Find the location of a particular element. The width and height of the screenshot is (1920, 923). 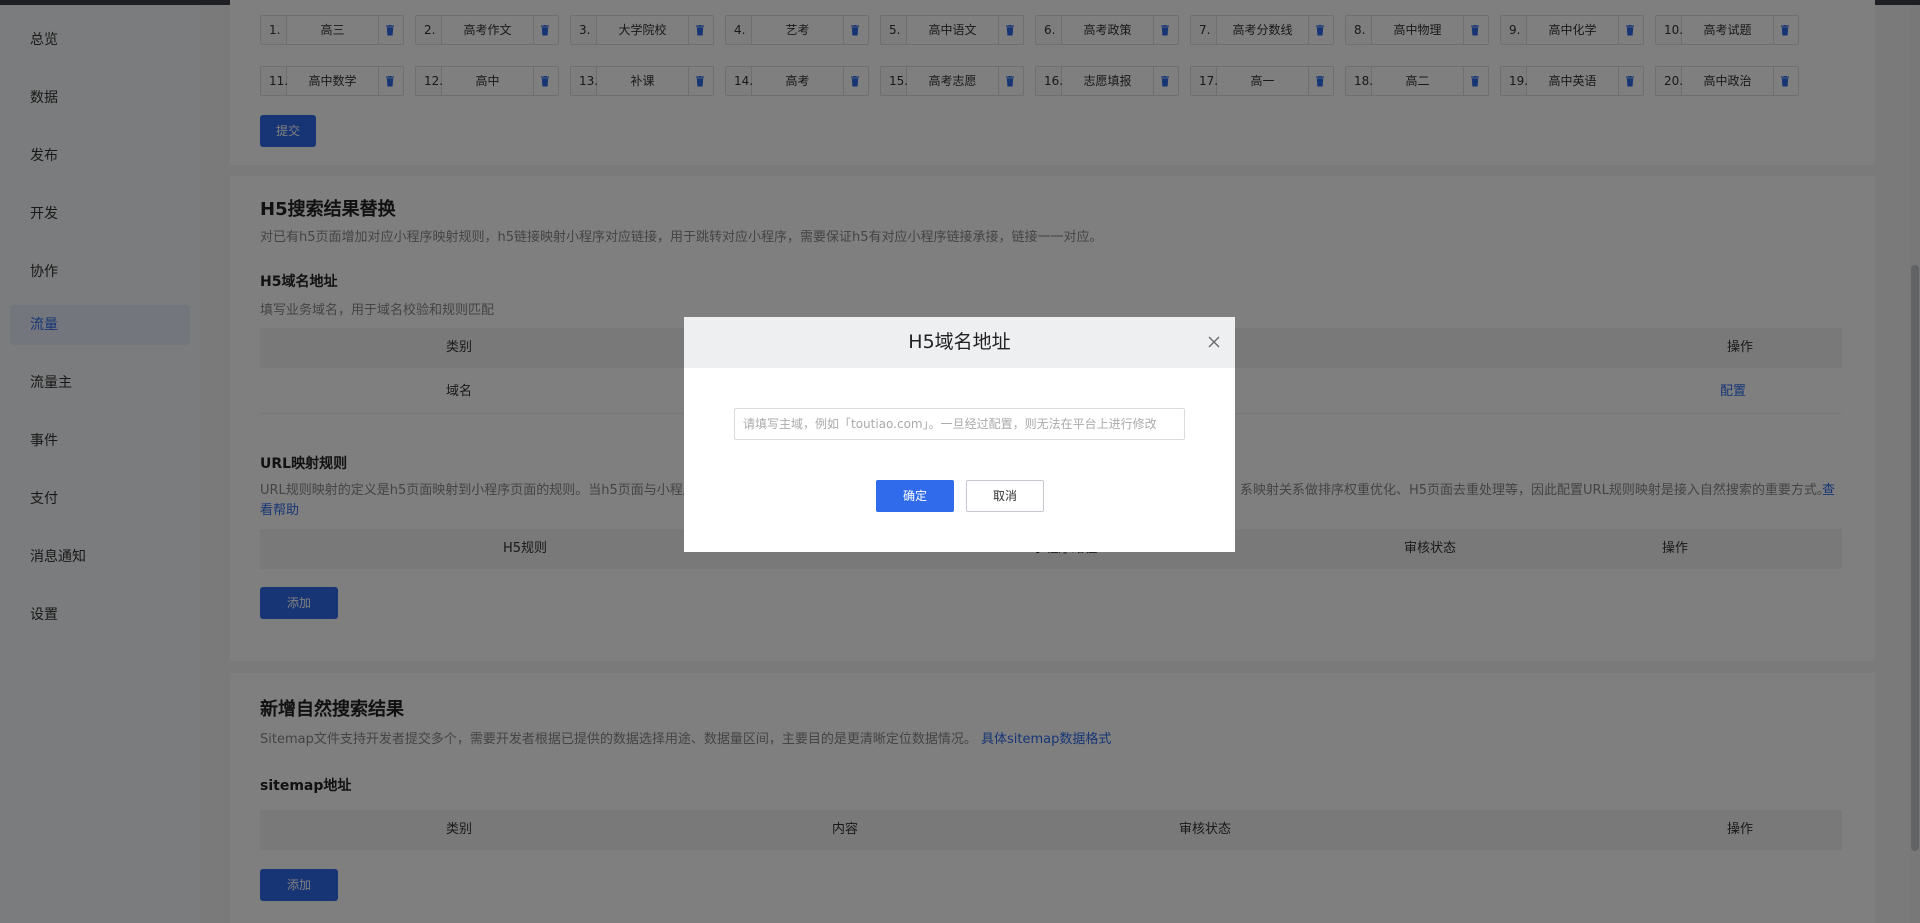

close-icon is located at coordinates (1214, 342).